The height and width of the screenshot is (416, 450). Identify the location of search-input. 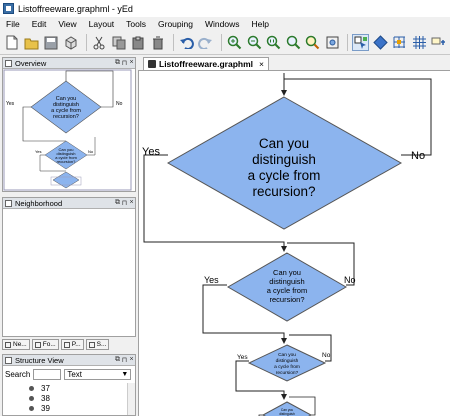
(47, 374).